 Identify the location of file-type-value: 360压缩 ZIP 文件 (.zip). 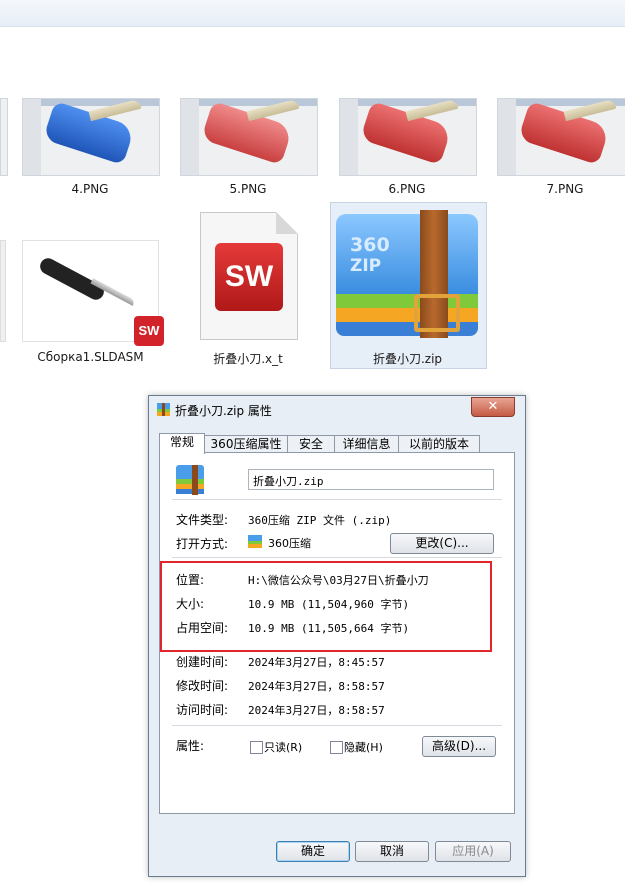
(320, 520).